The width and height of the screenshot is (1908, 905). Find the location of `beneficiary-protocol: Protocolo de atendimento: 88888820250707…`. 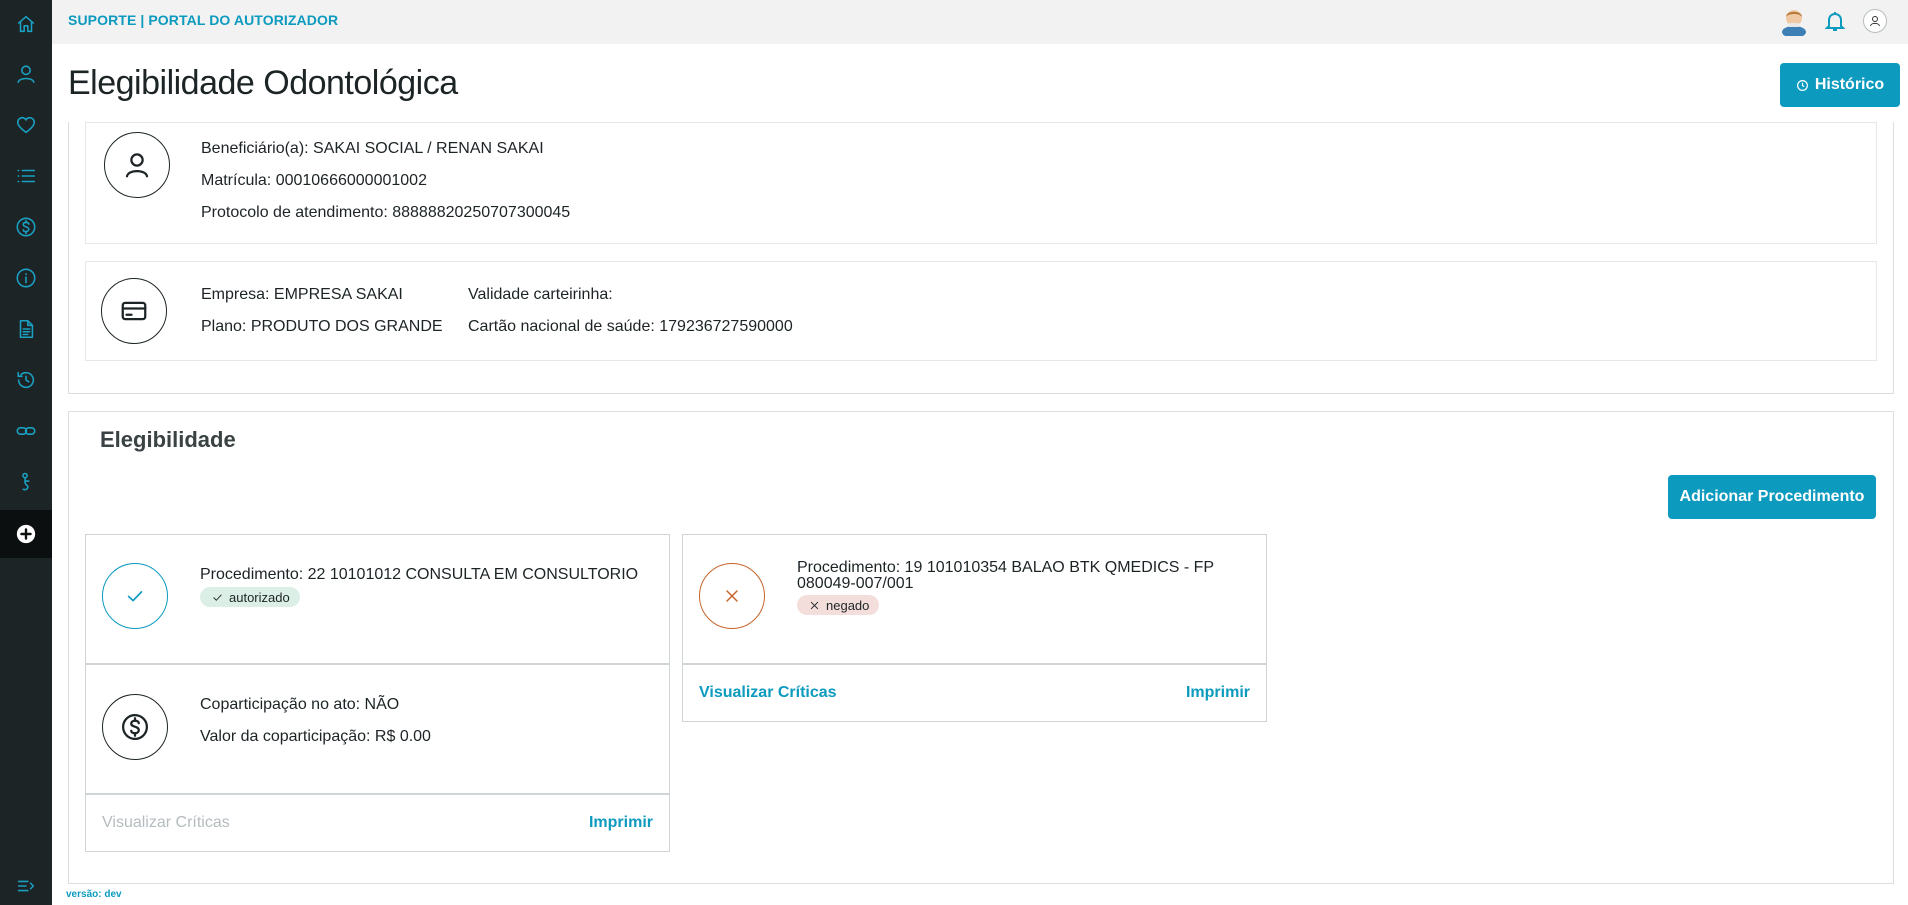

beneficiary-protocol: Protocolo de atendimento: 88888820250707… is located at coordinates (386, 212).